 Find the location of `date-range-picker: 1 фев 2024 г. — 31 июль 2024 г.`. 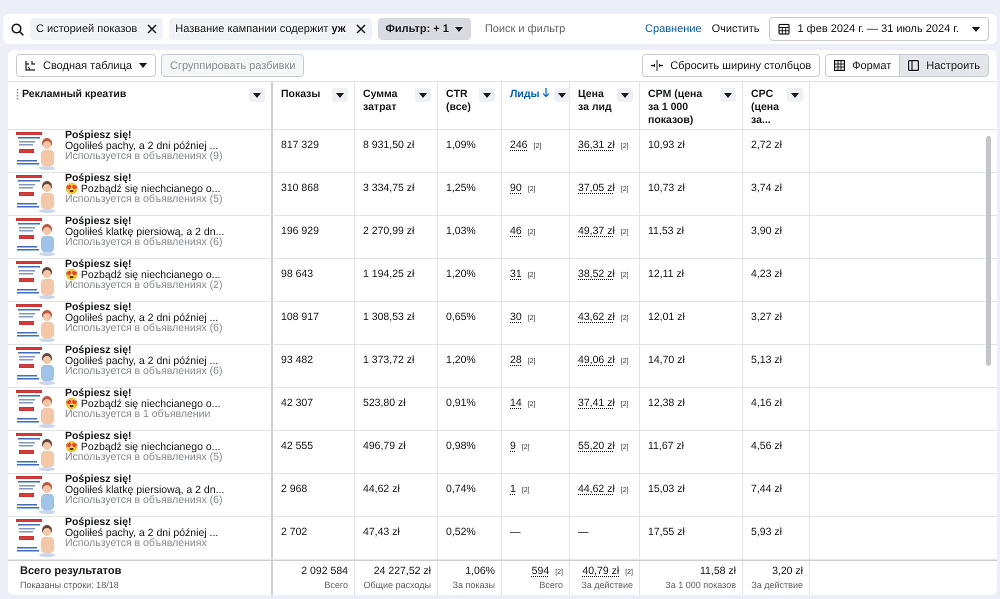

date-range-picker: 1 фев 2024 г. — 31 июль 2024 г. is located at coordinates (879, 29).